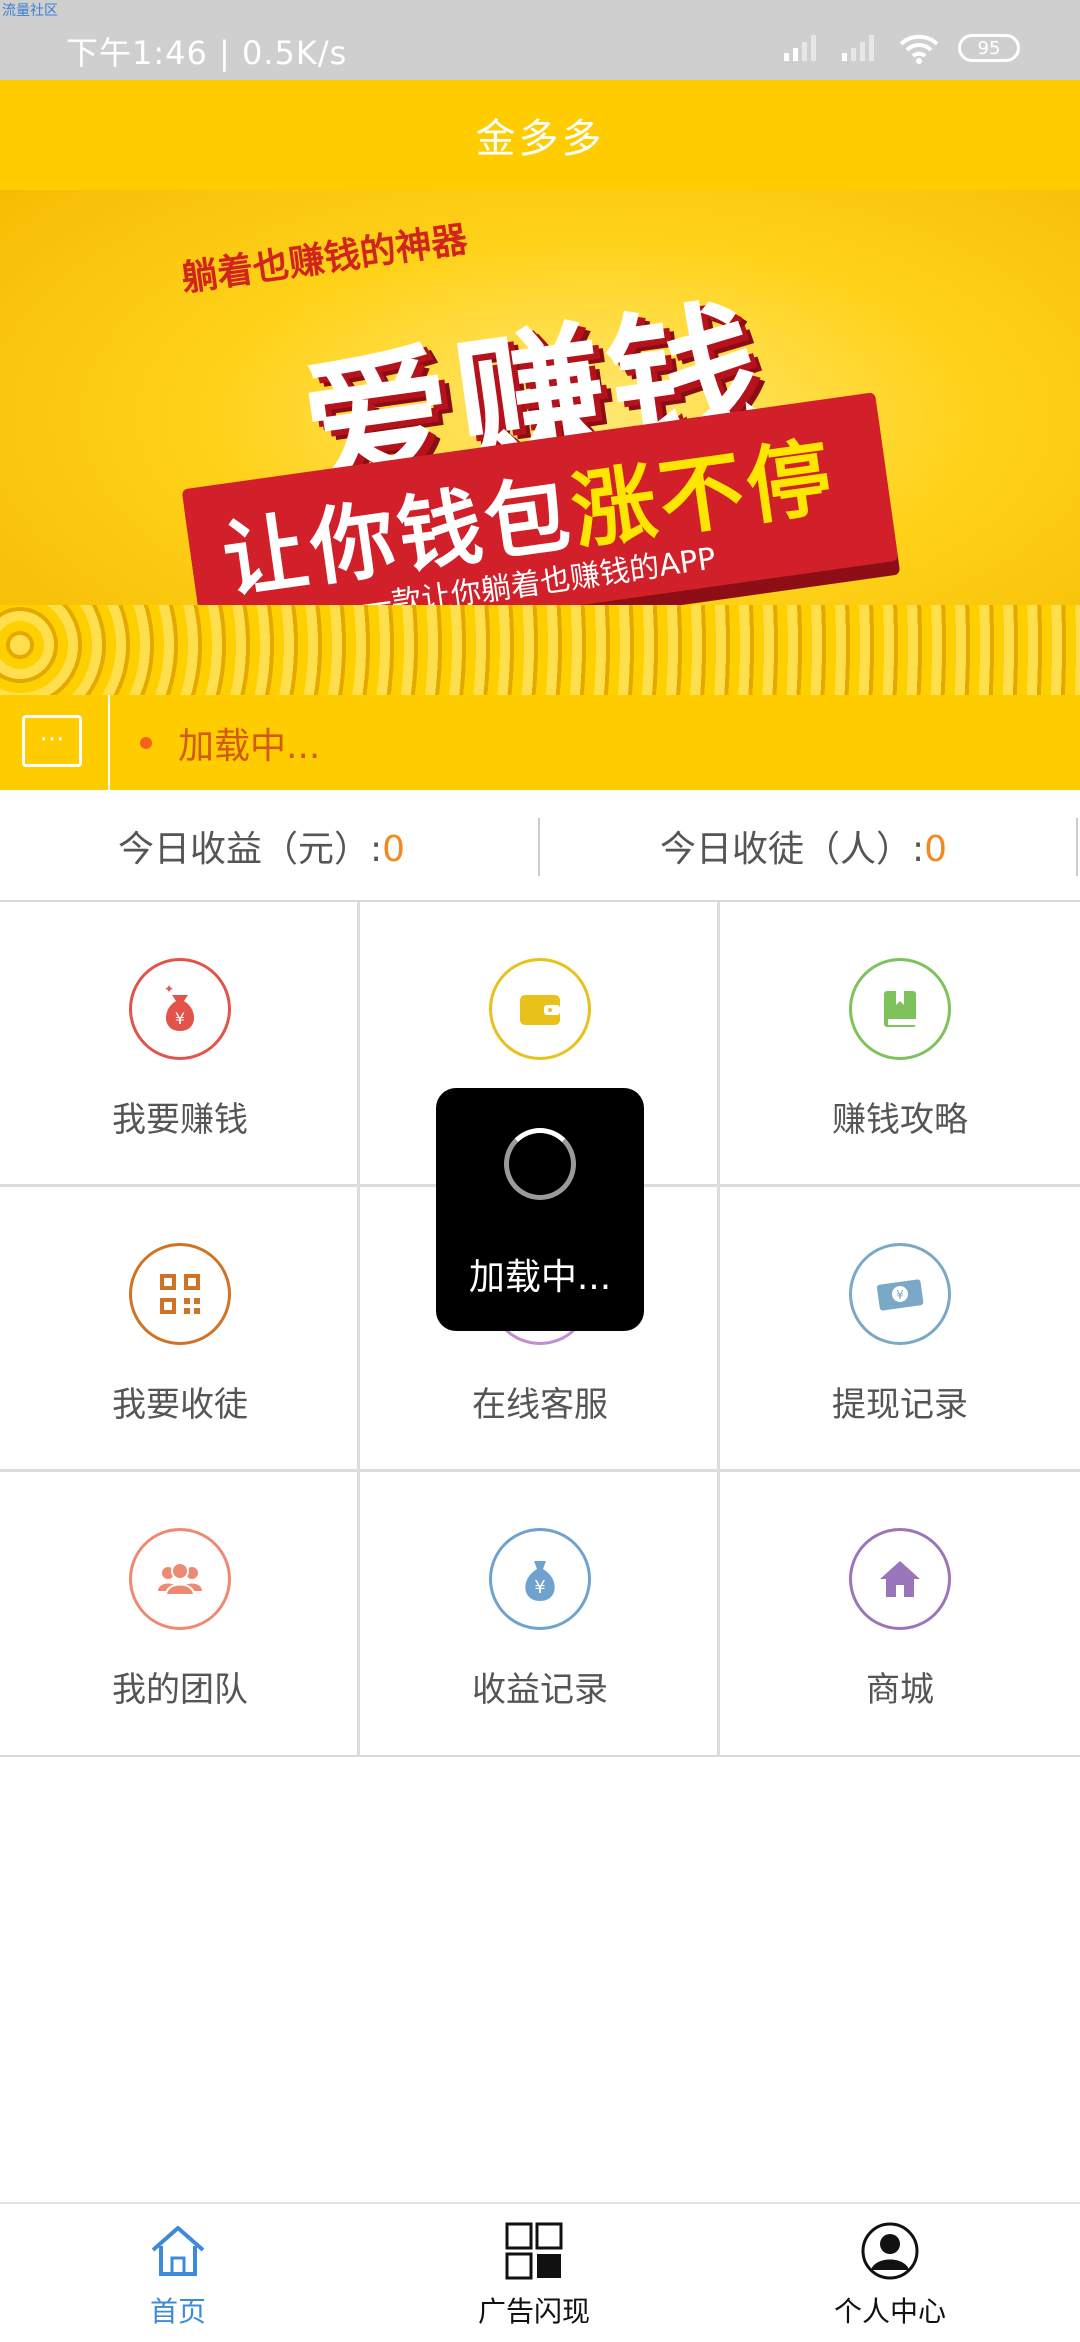 The image size is (1080, 2342). I want to click on wifi-icon, so click(919, 49).